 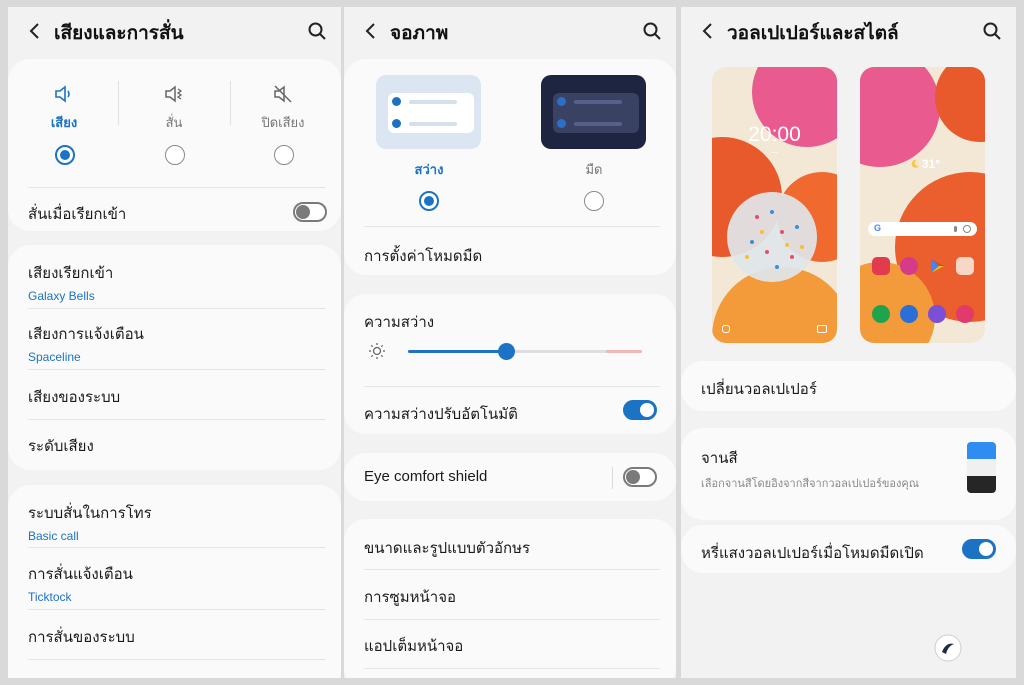 What do you see at coordinates (428, 112) in the screenshot?
I see `light-mode-preview` at bounding box center [428, 112].